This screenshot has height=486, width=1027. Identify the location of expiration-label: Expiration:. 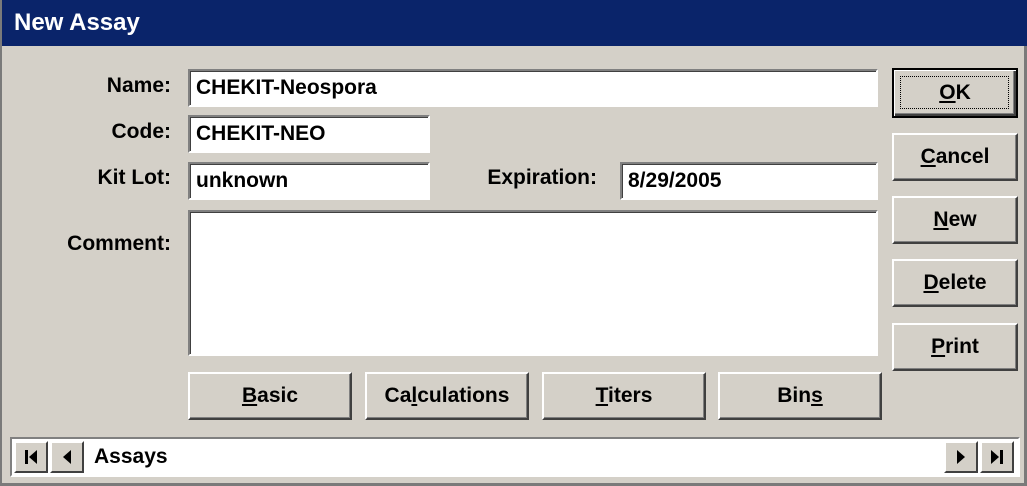
(542, 177).